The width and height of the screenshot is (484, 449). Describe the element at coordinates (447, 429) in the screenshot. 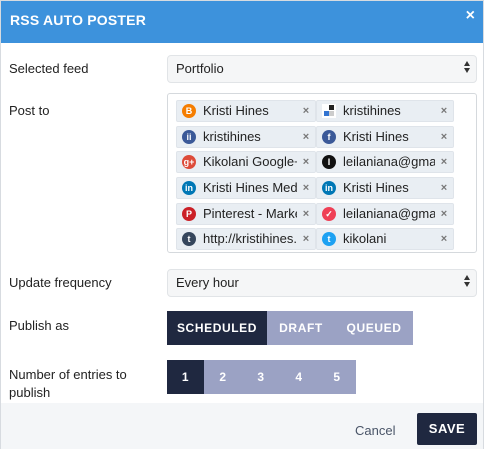

I see `save-button: SAVE` at that location.